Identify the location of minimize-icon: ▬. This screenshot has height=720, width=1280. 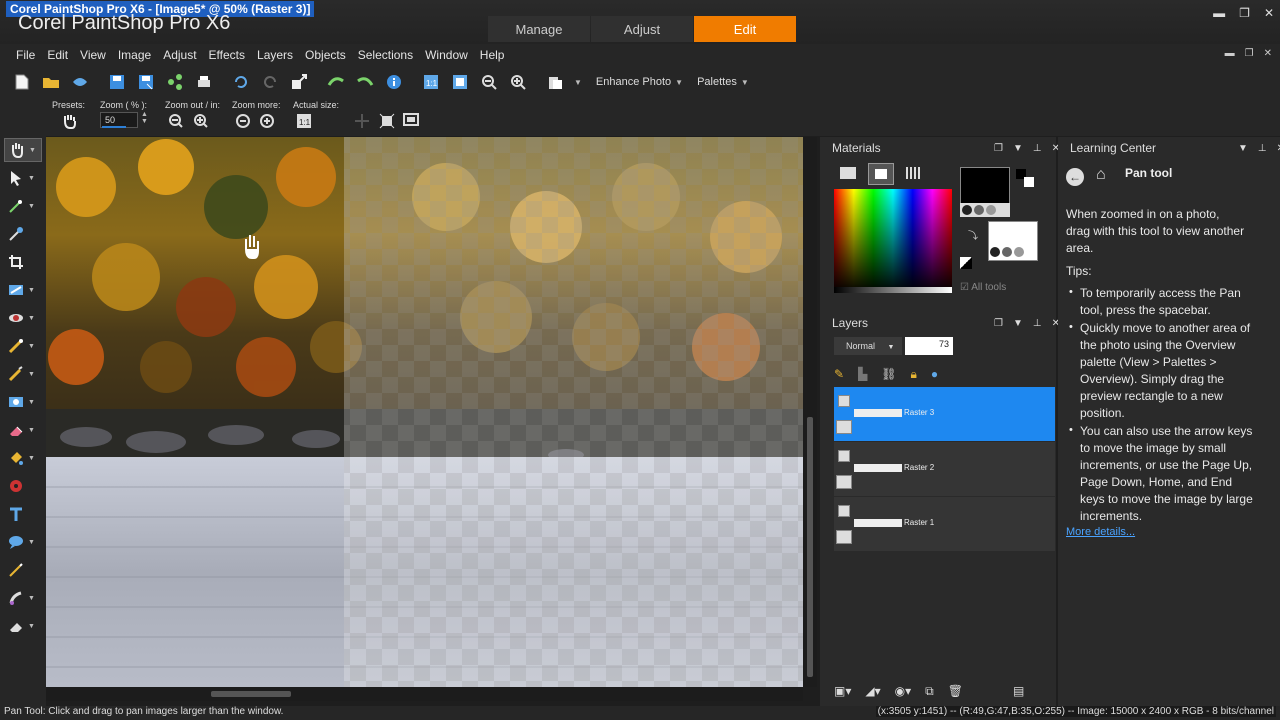
(1219, 13).